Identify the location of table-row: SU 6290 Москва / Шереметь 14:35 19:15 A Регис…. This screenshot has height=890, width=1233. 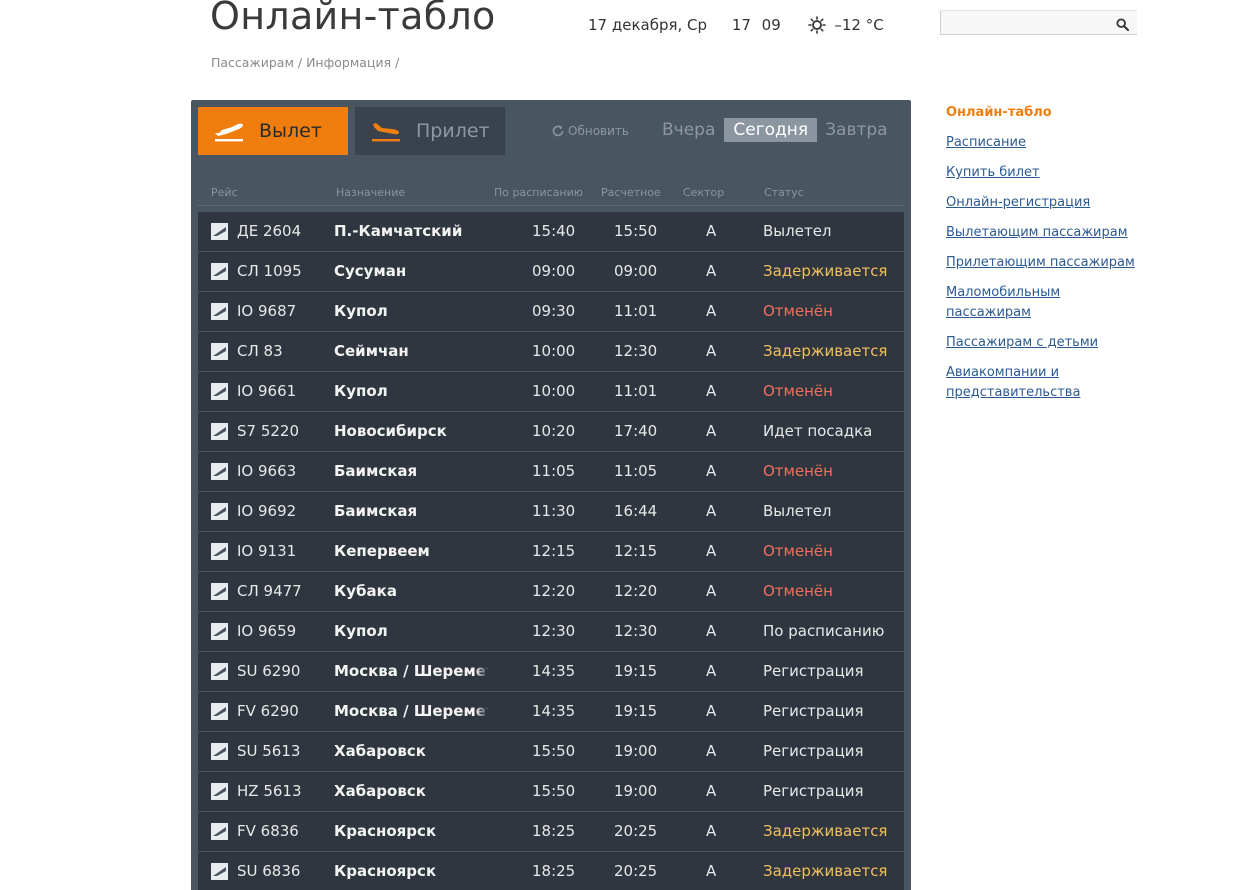
(551, 672).